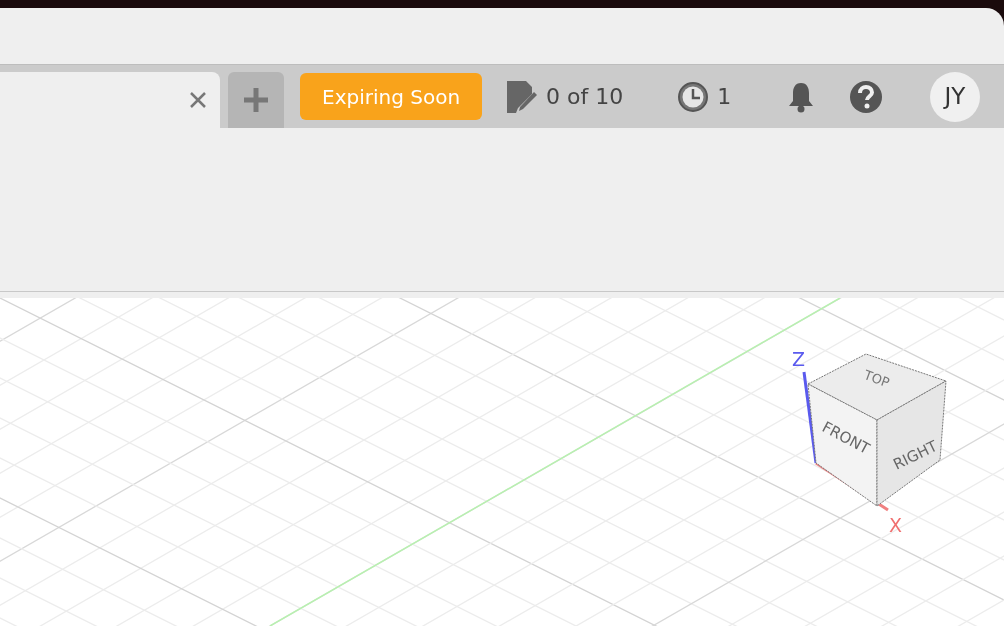  I want to click on help-icon, so click(866, 96).